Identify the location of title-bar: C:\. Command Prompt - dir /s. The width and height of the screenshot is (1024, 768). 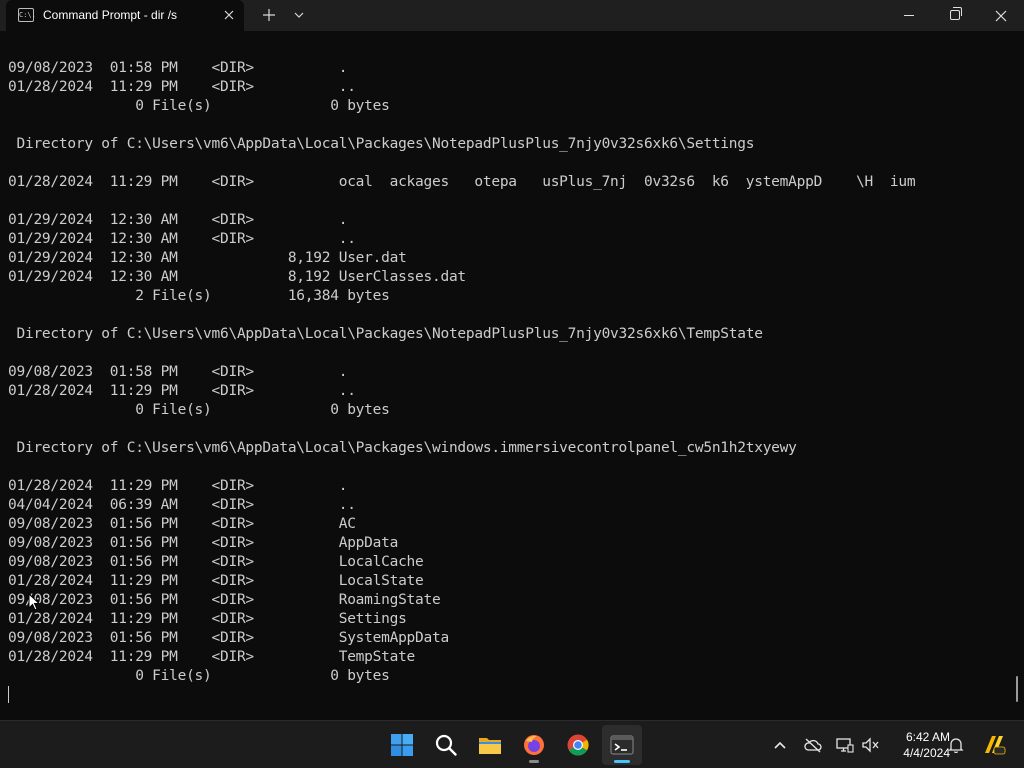
(512, 15).